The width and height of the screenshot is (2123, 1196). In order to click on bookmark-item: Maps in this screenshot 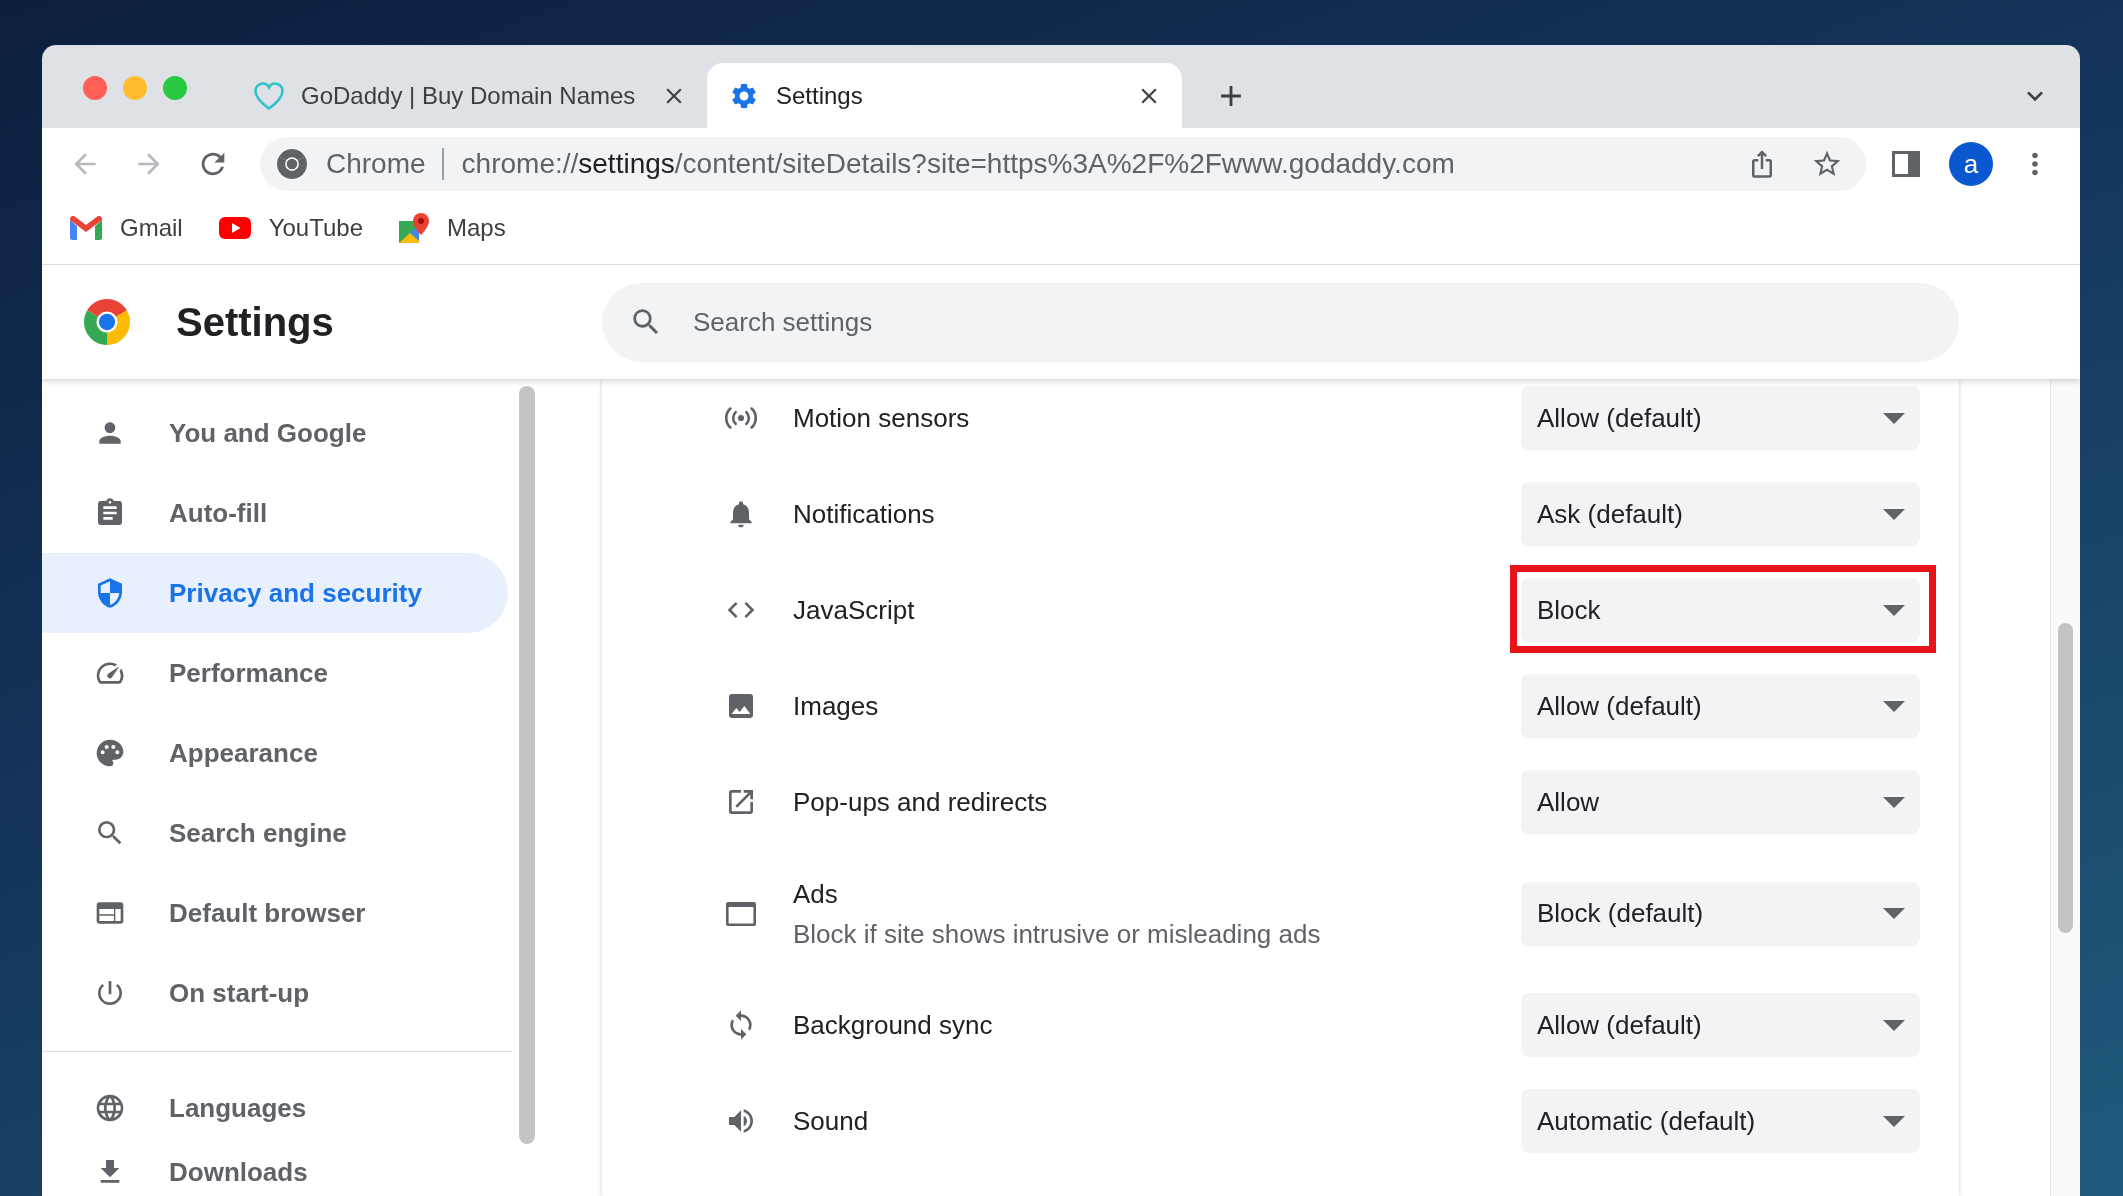, I will do `click(452, 228)`.